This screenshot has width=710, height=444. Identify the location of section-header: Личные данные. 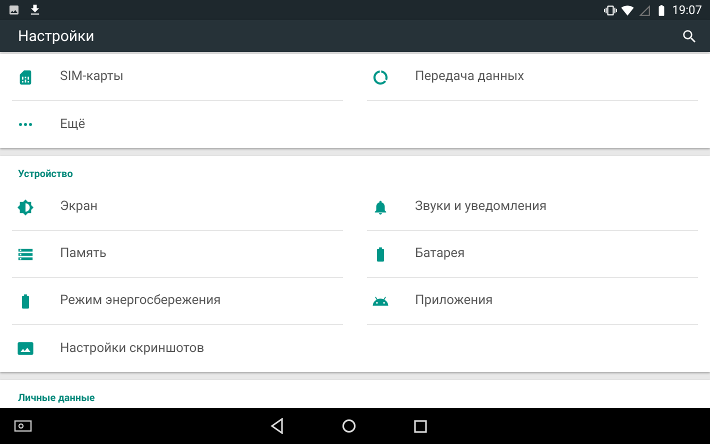
(56, 399).